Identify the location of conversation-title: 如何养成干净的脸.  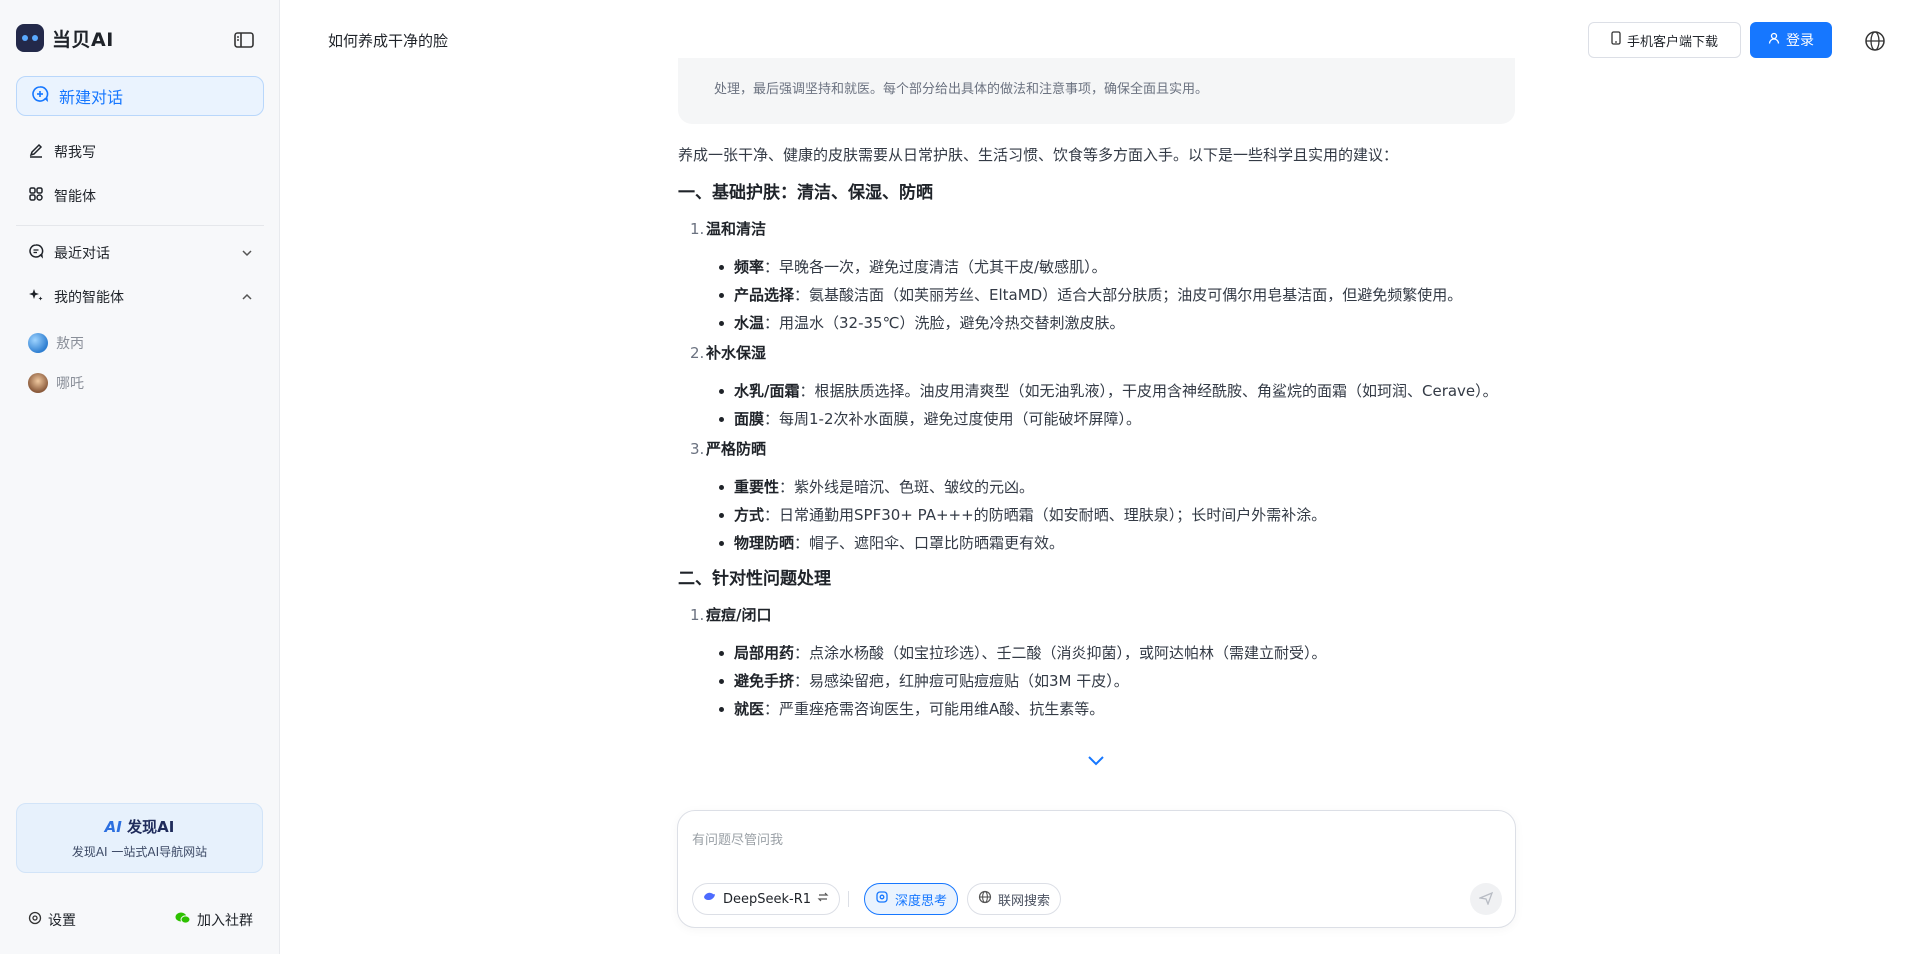
(388, 41).